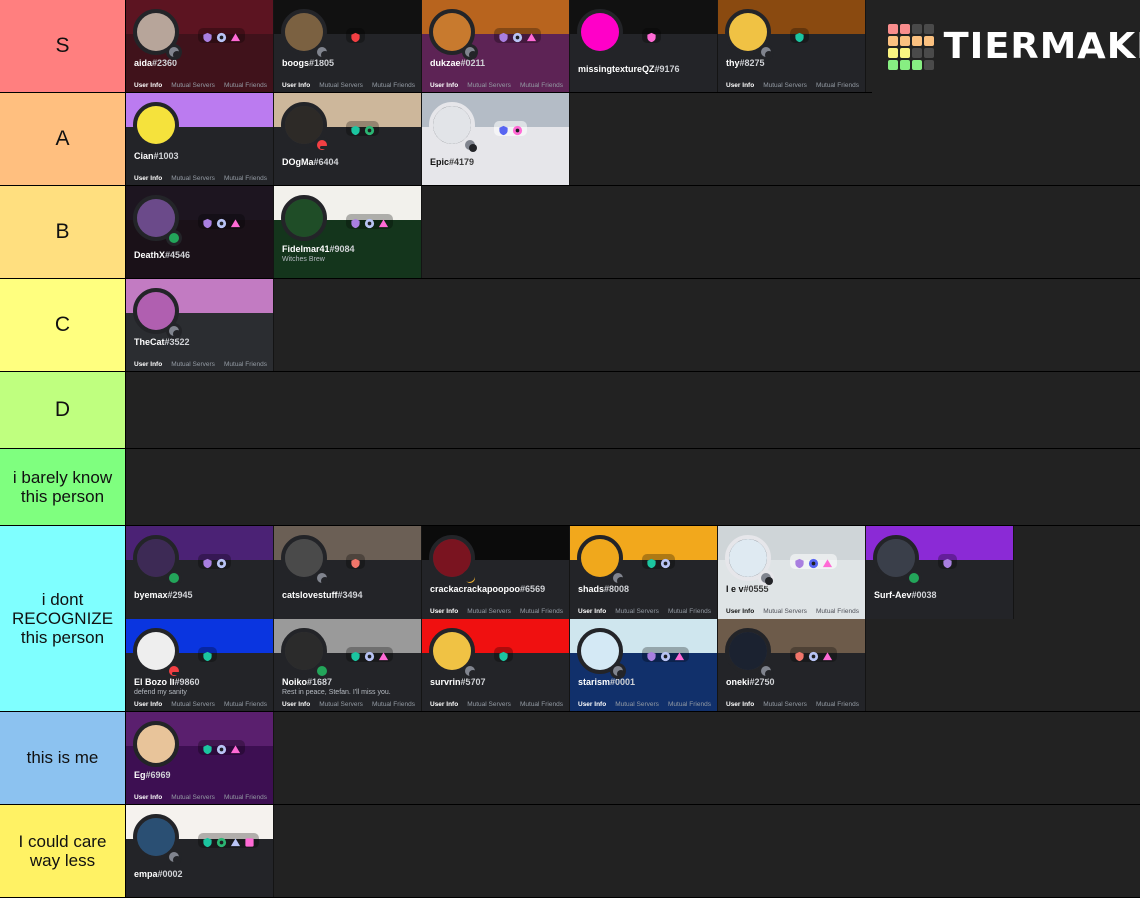 The height and width of the screenshot is (898, 1140). Describe the element at coordinates (63, 758) in the screenshot. I see `tier-label-8: this is me` at that location.